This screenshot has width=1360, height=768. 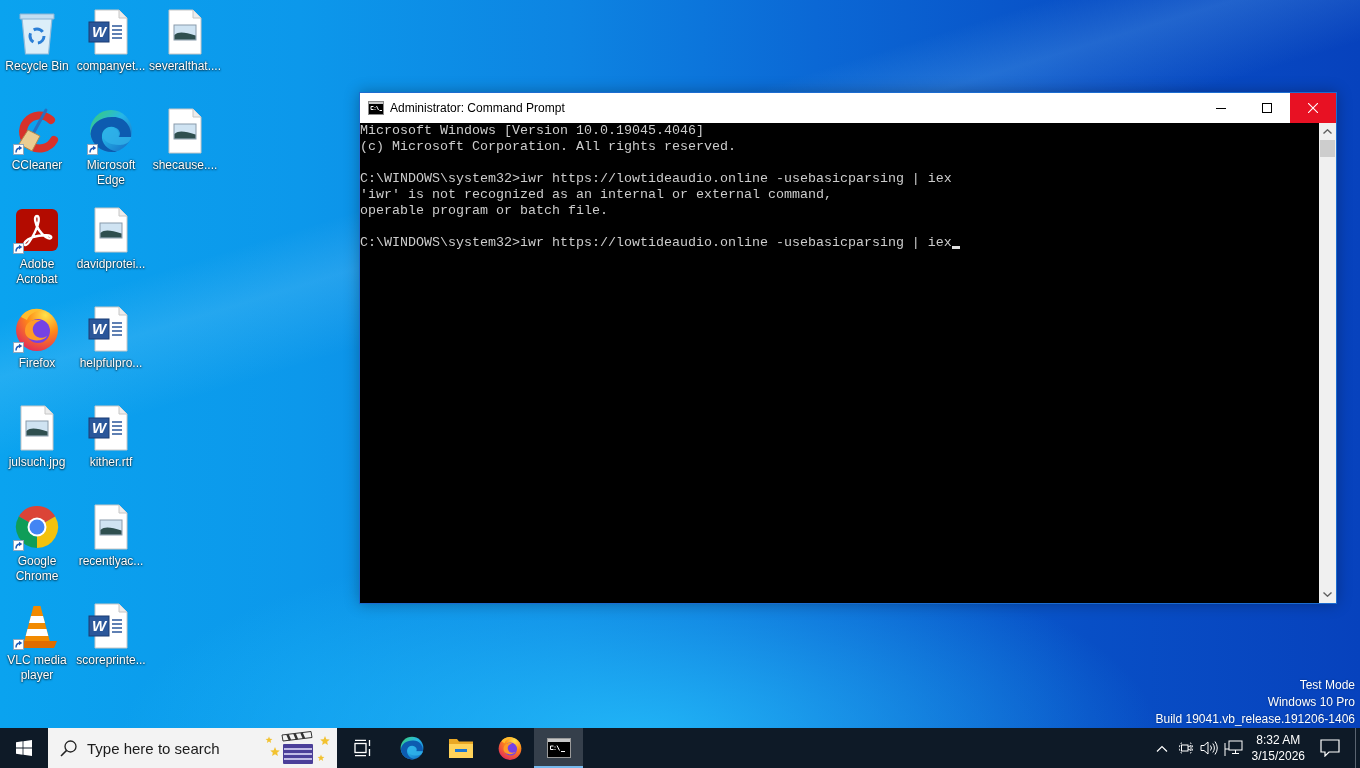 What do you see at coordinates (509, 748) in the screenshot?
I see `firefox-icon` at bounding box center [509, 748].